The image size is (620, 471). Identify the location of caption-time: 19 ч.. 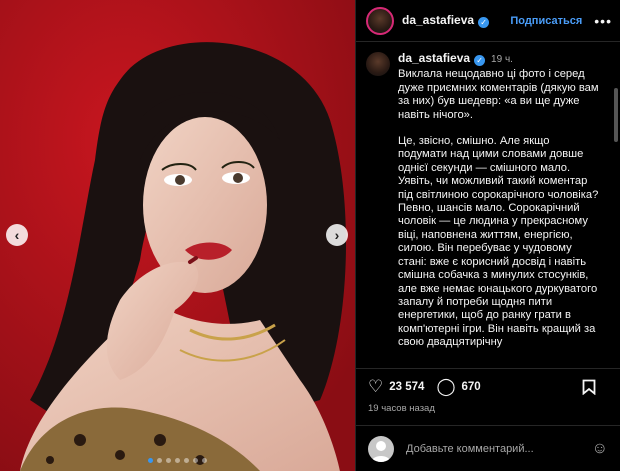
(502, 59).